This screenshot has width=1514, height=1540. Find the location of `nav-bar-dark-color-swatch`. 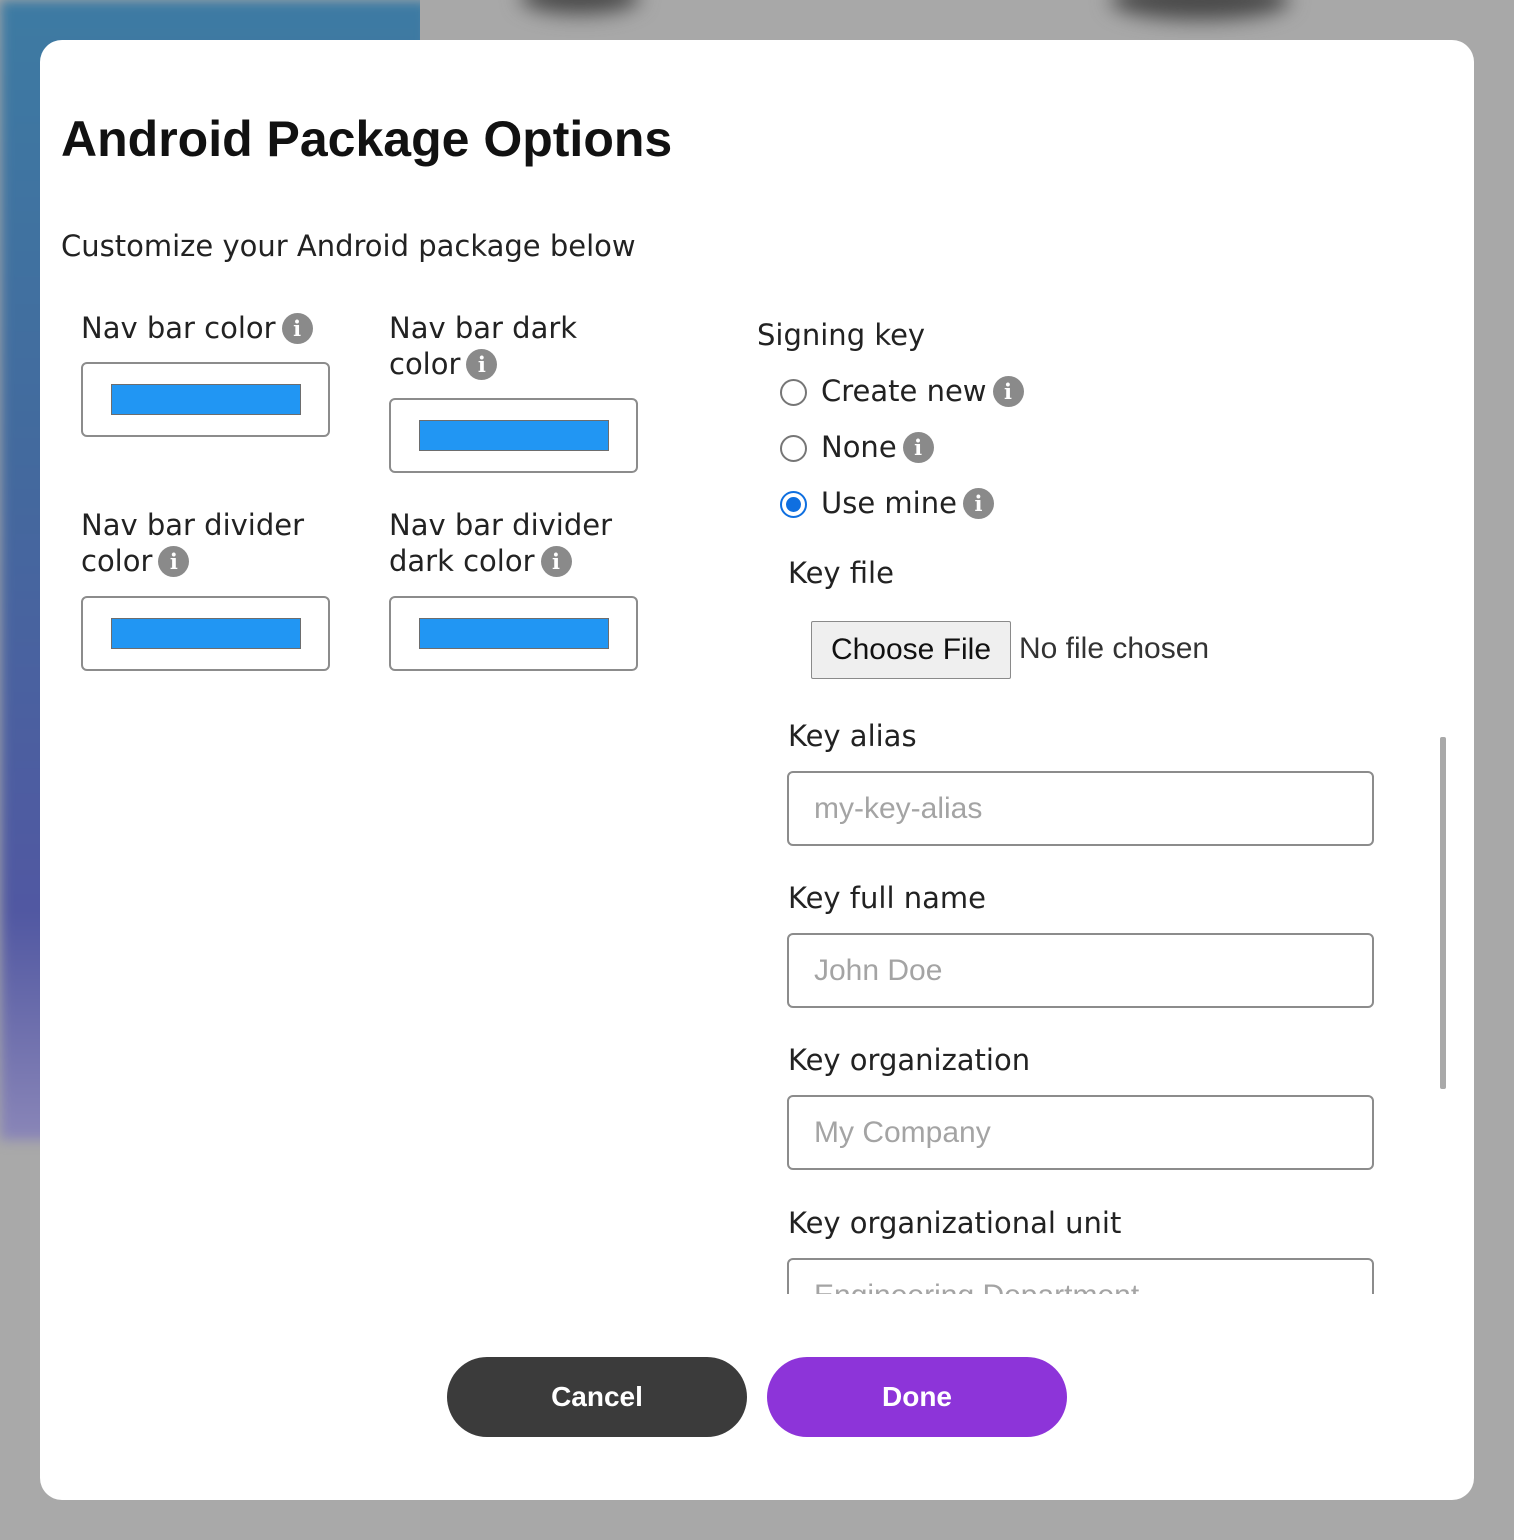

nav-bar-dark-color-swatch is located at coordinates (514, 435).